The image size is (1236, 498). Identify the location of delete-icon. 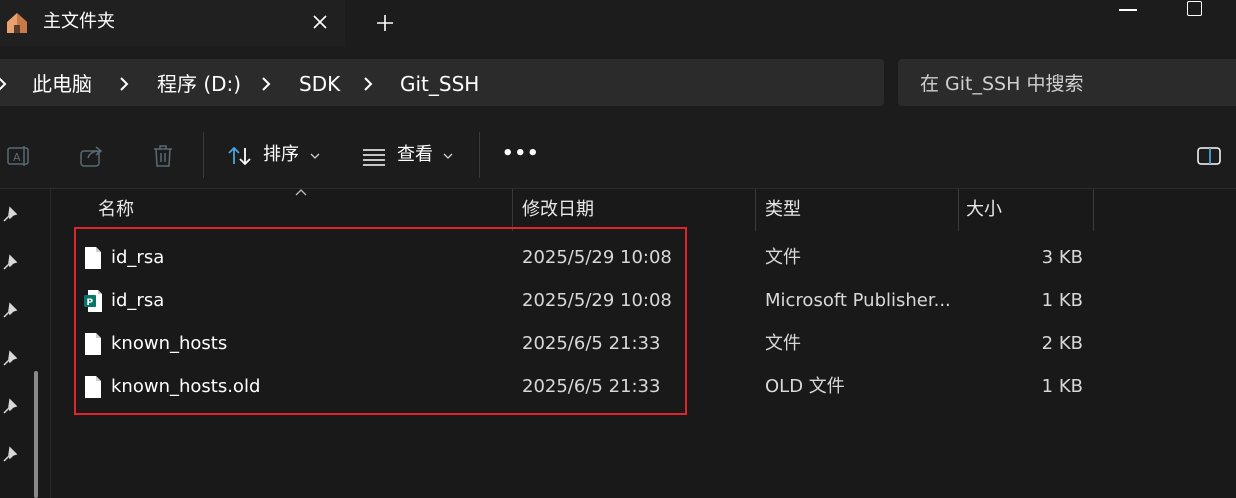
(163, 156).